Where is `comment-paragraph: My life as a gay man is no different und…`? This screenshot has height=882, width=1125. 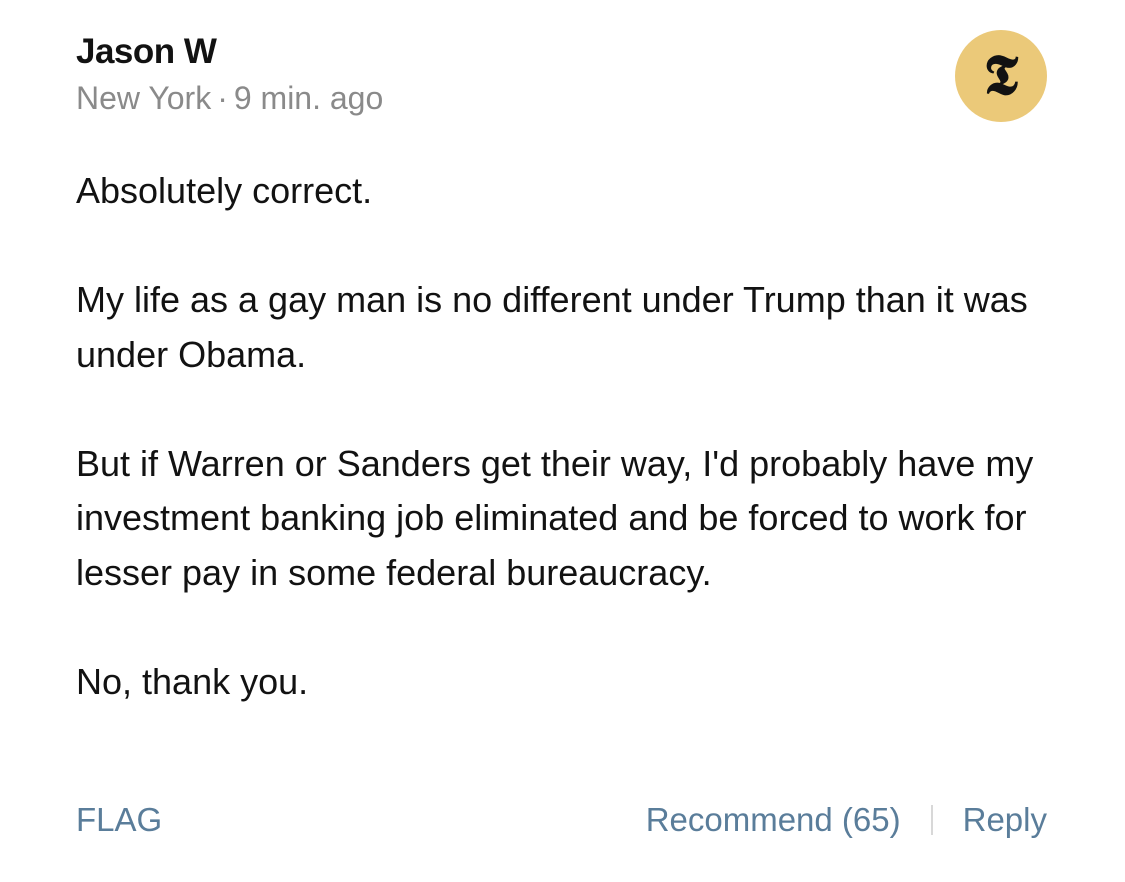 comment-paragraph: My life as a gay man is no different und… is located at coordinates (552, 327).